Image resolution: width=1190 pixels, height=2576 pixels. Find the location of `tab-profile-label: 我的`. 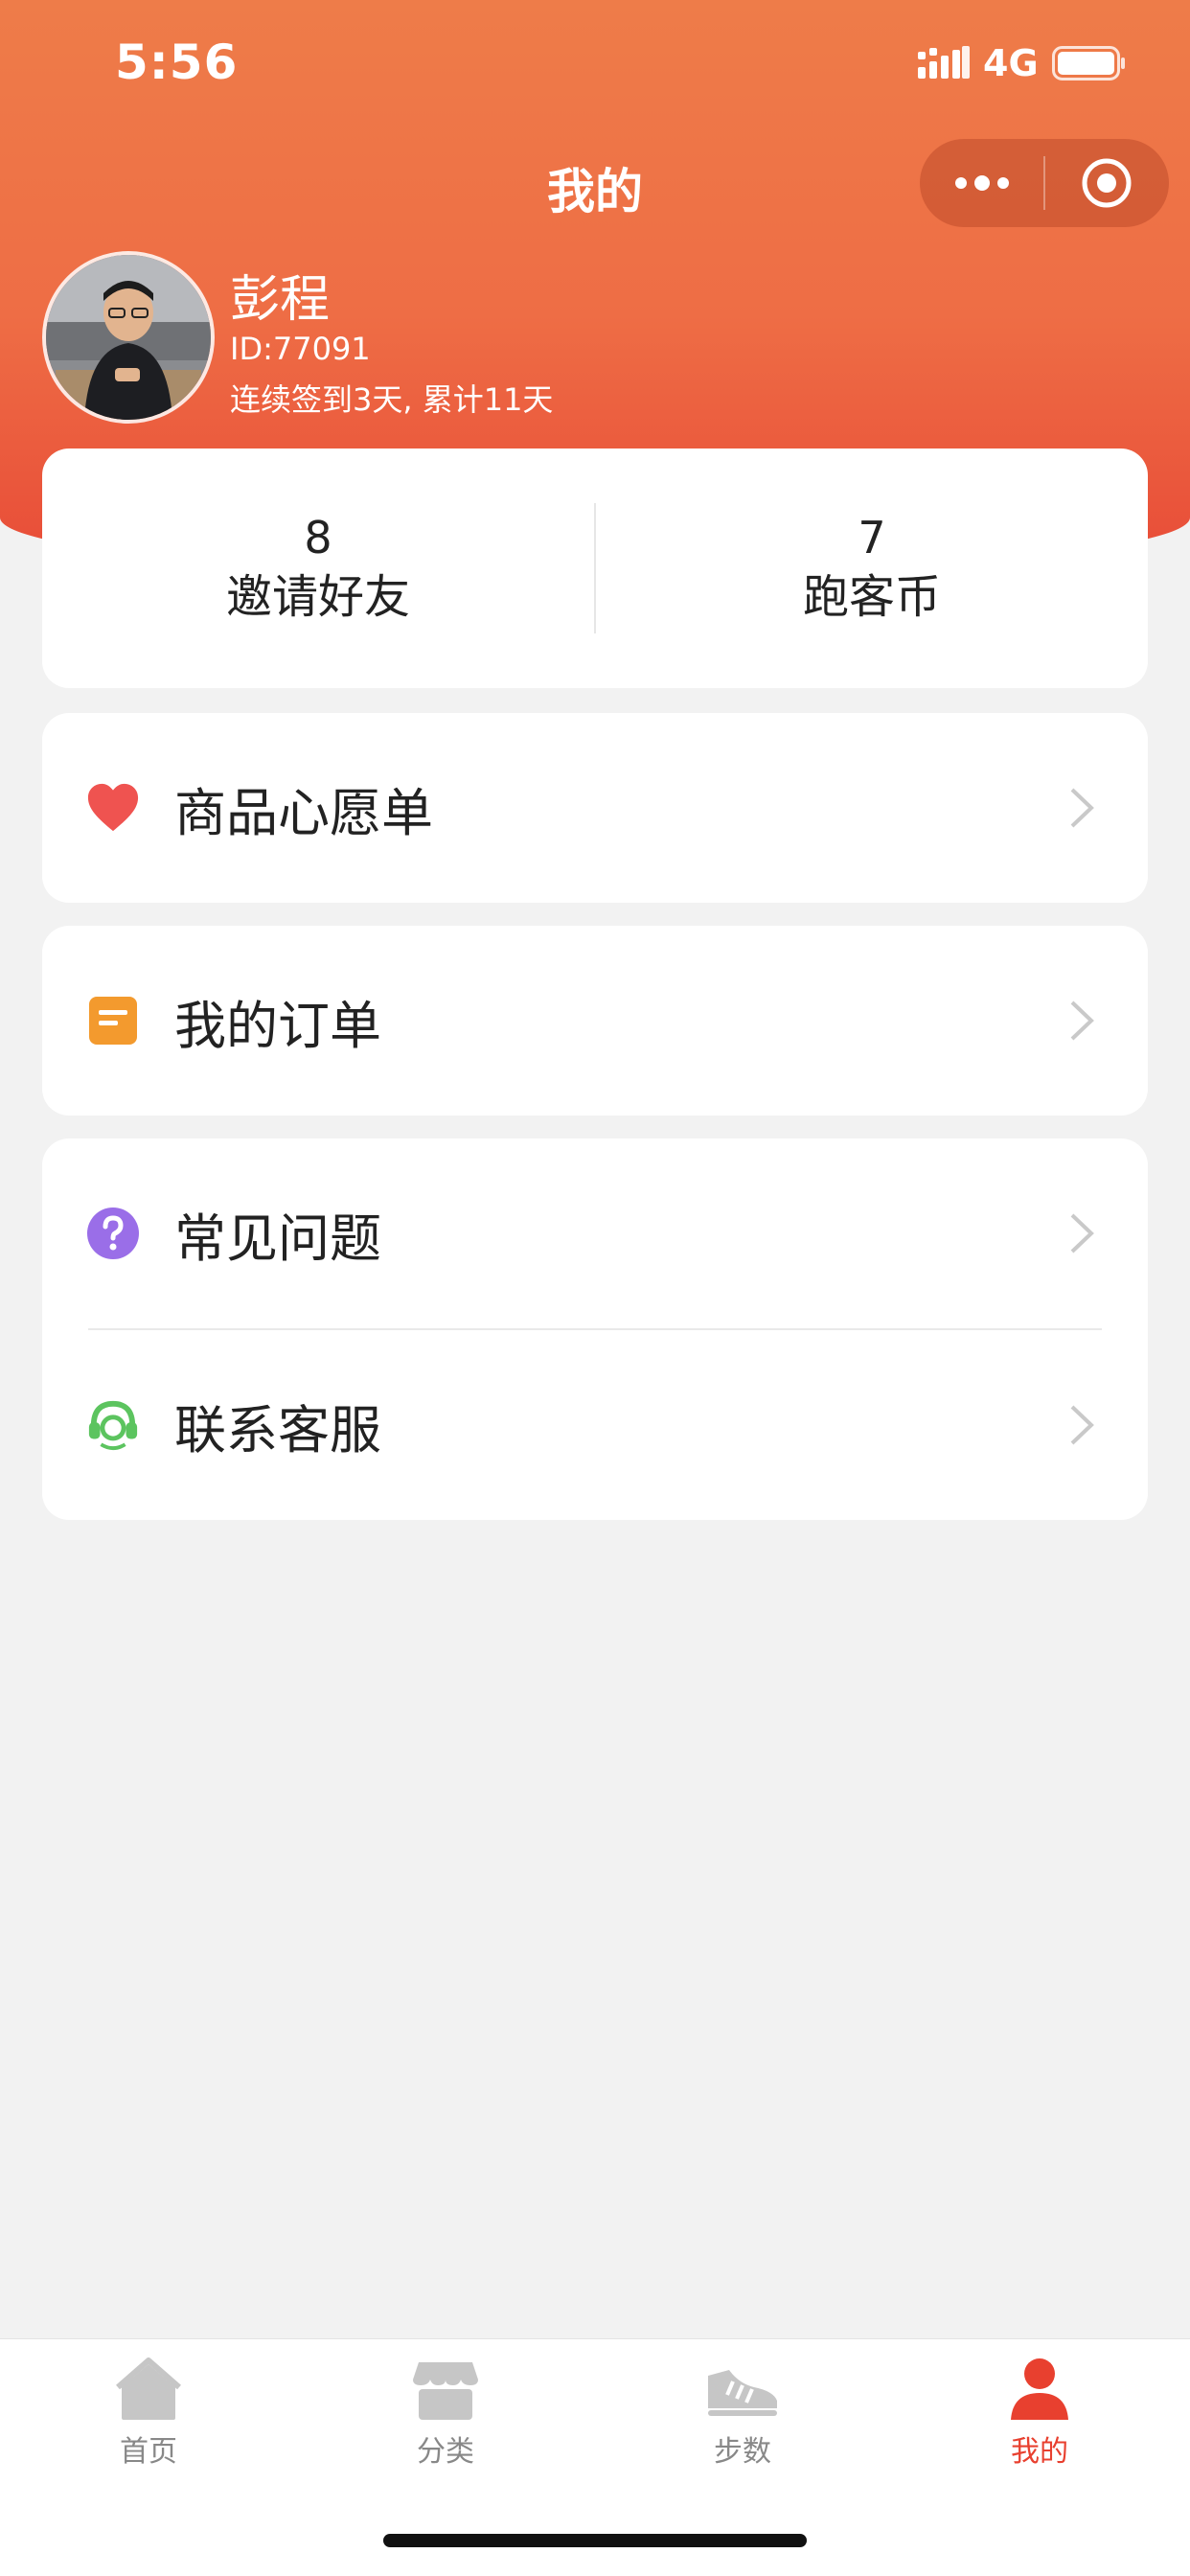

tab-profile-label: 我的 is located at coordinates (1039, 2452).